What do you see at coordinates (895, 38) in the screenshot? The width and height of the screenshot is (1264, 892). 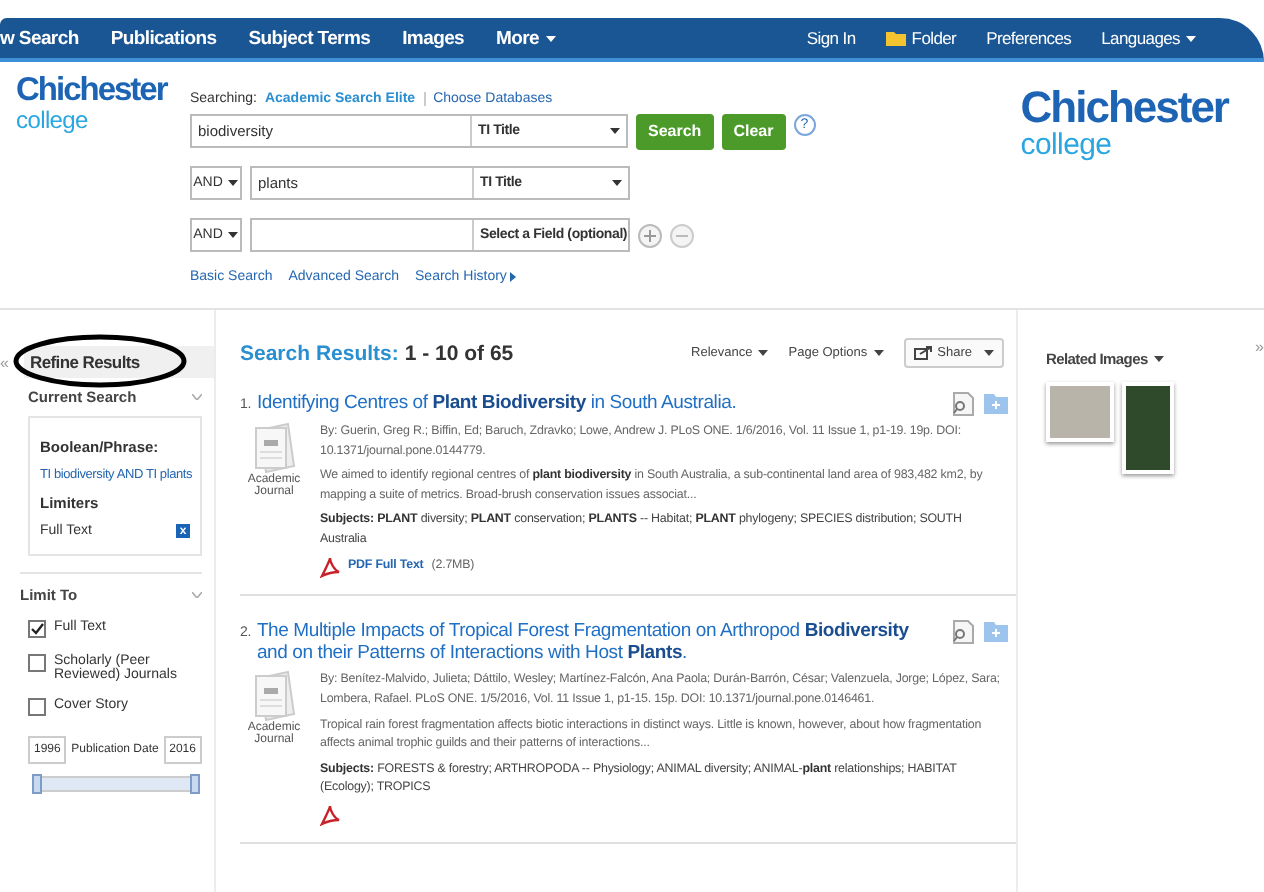 I see `folder-icon` at bounding box center [895, 38].